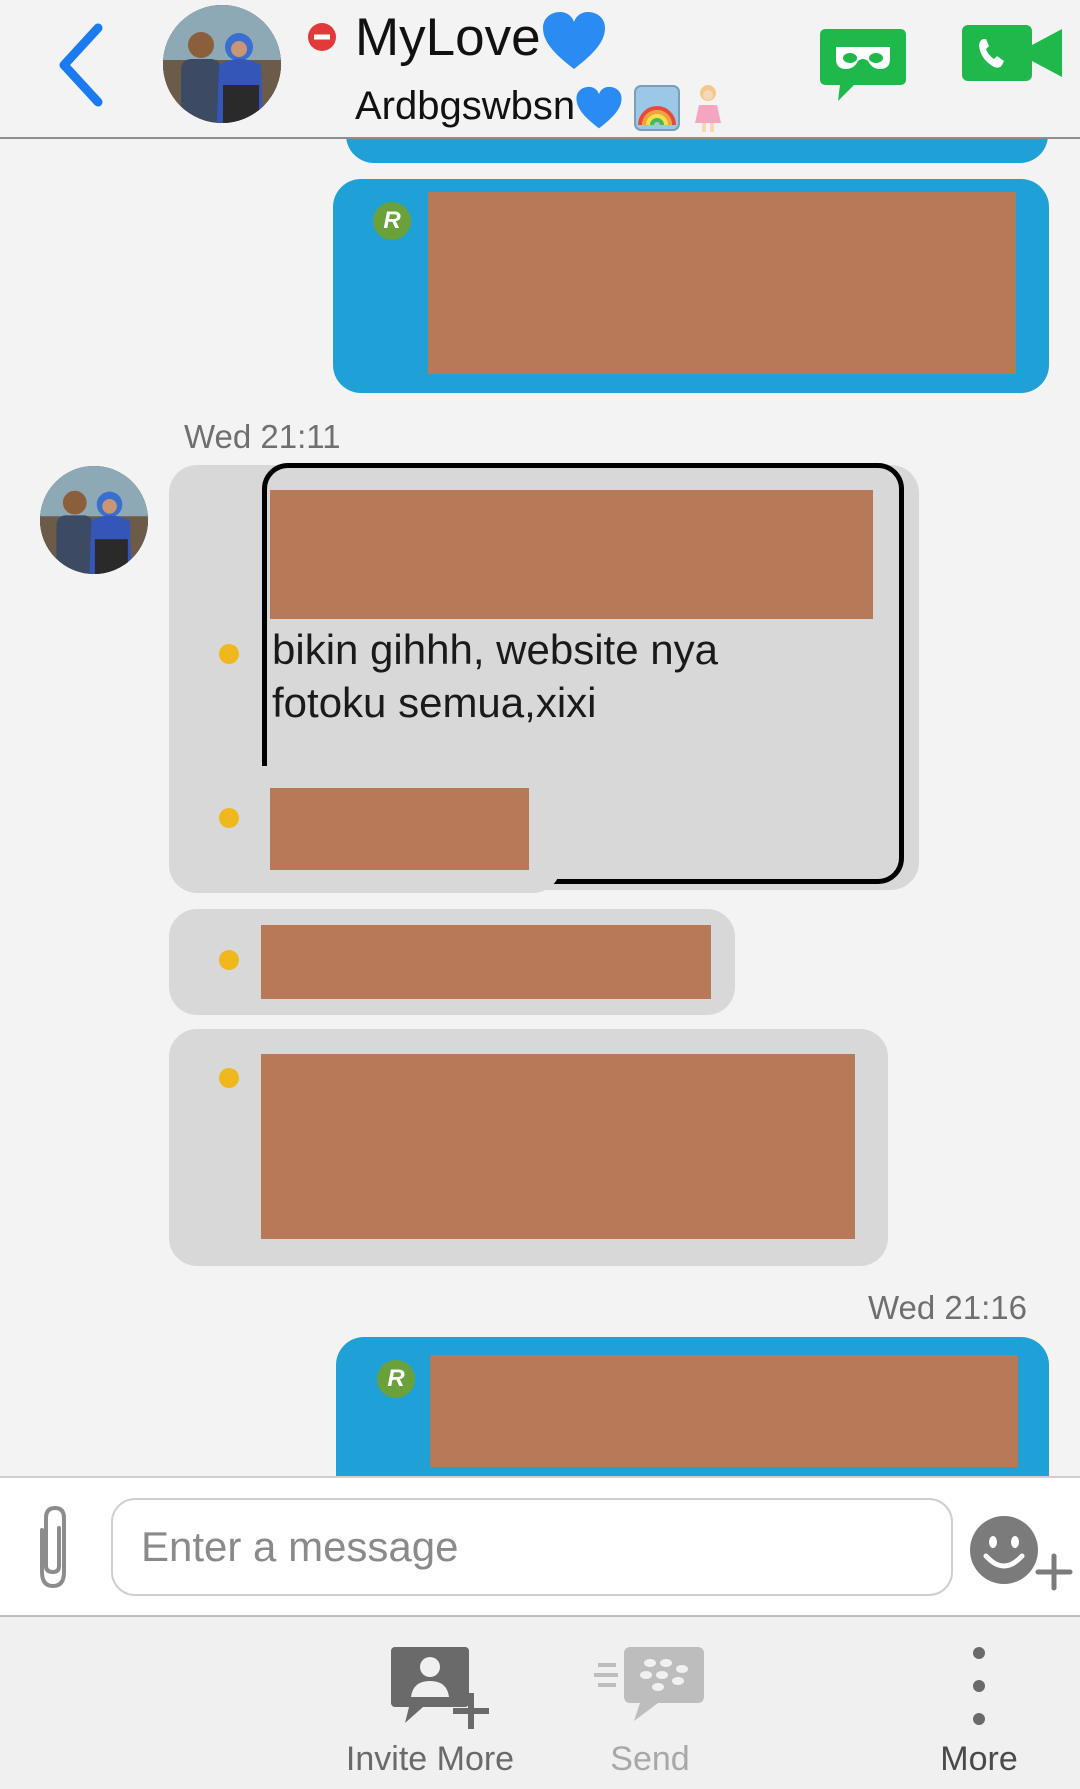  What do you see at coordinates (532, 1547) in the screenshot?
I see `message-input` at bounding box center [532, 1547].